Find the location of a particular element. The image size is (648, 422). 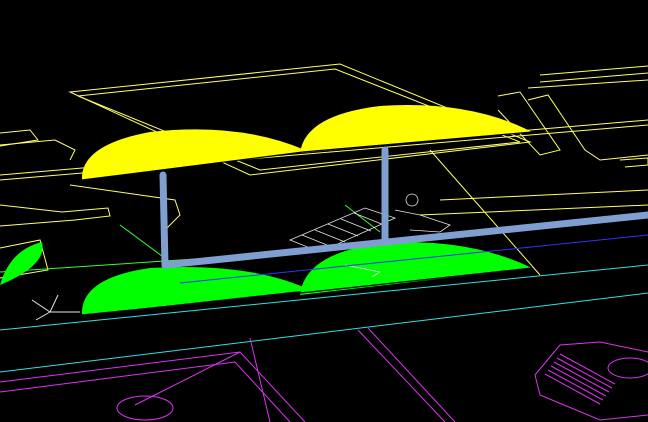

lower-dome-partial is located at coordinates (21, 263).